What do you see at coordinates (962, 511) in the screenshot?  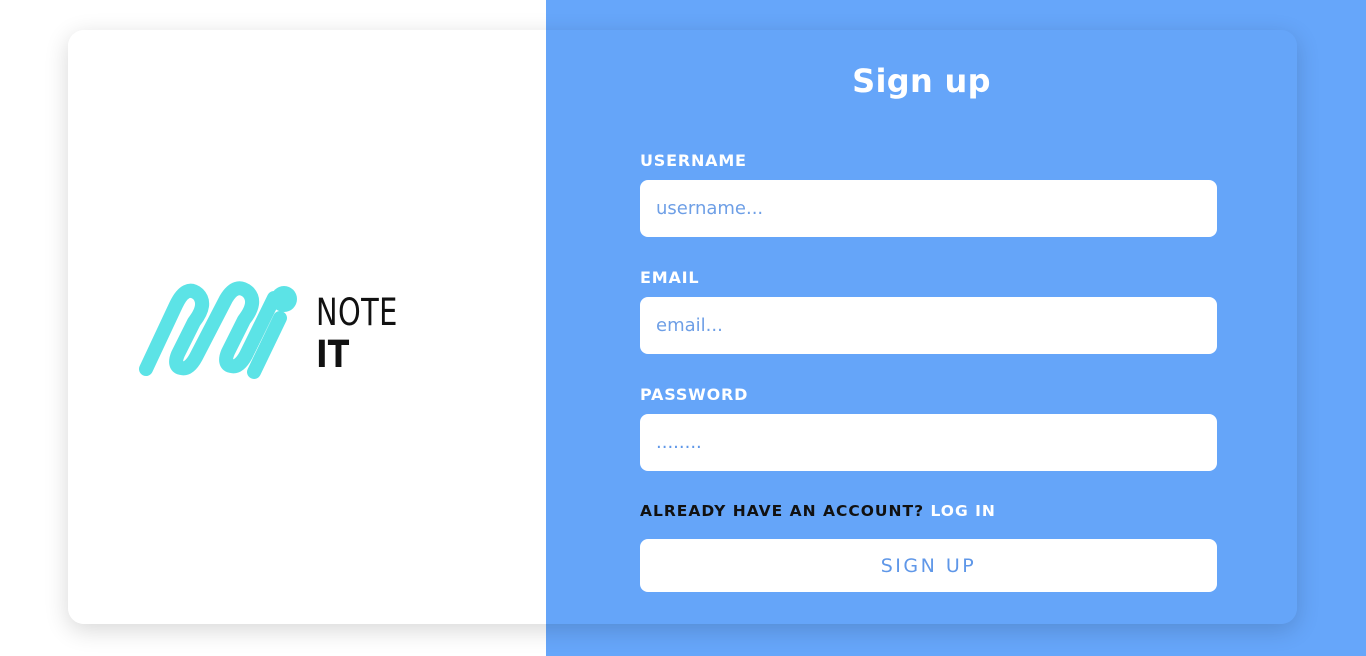 I see `login-link: LOG IN` at bounding box center [962, 511].